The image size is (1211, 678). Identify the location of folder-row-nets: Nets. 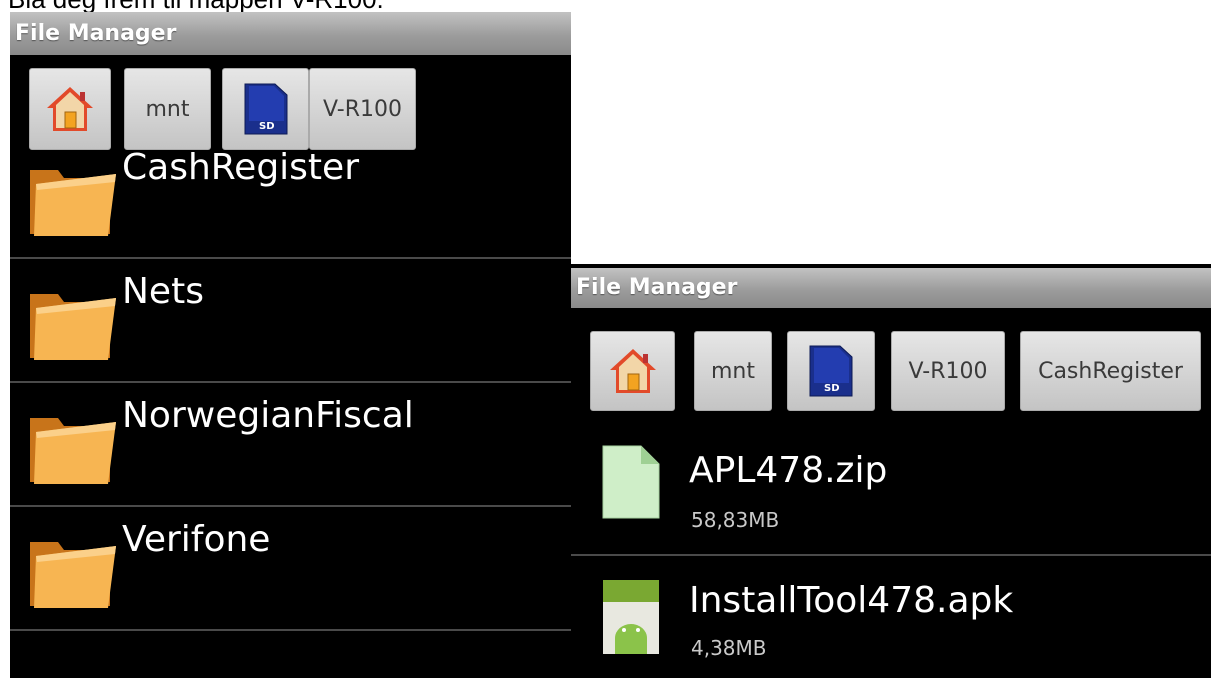
(290, 321).